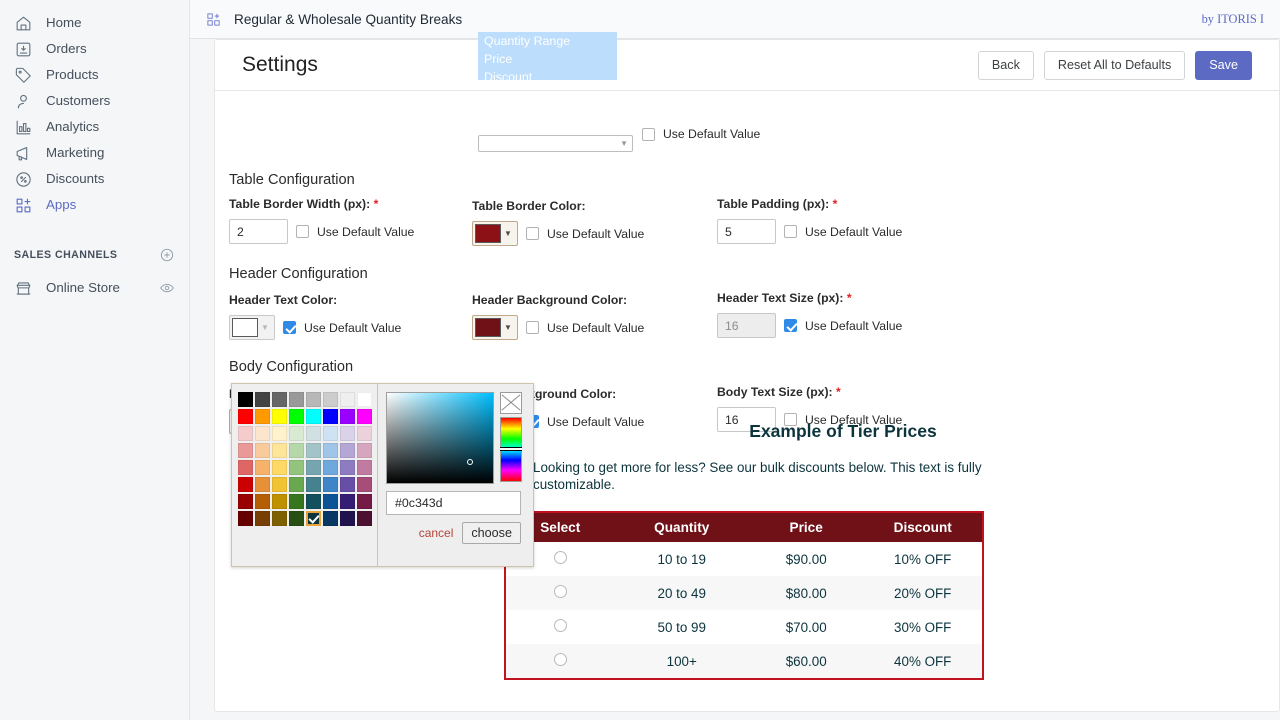 Image resolution: width=1280 pixels, height=720 pixels. Describe the element at coordinates (440, 438) in the screenshot. I see `saturation-value-box` at that location.